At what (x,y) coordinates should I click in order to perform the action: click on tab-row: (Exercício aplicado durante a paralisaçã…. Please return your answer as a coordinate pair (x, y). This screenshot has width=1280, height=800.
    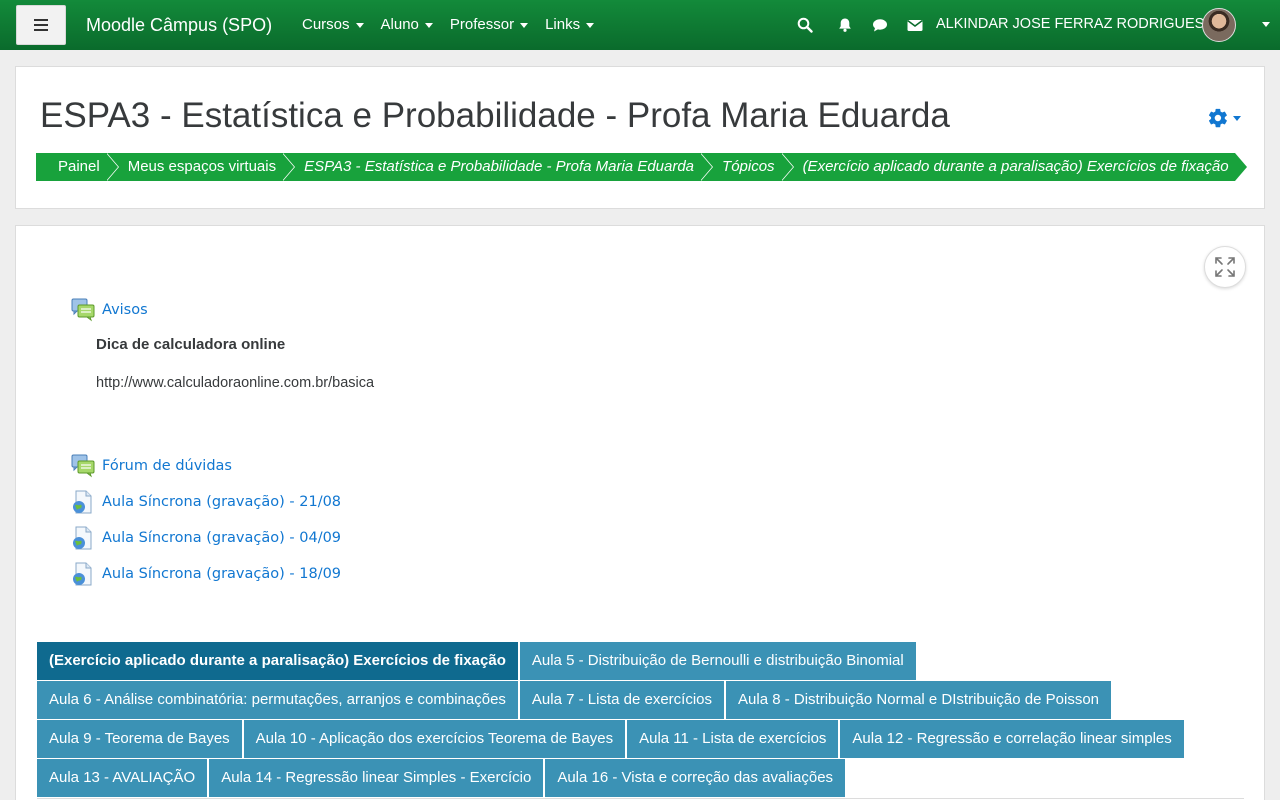
    Looking at the image, I should click on (642, 661).